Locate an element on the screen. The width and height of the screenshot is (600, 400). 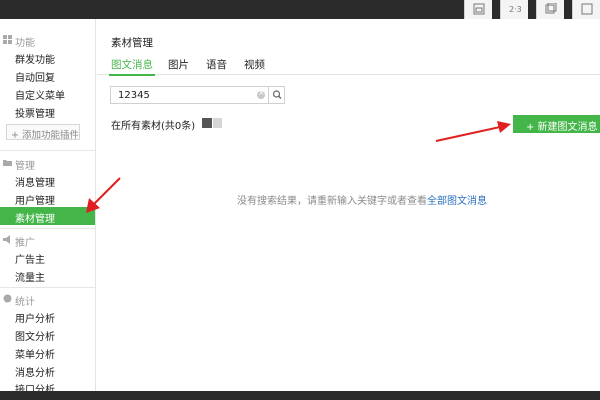
search-icon is located at coordinates (277, 94).